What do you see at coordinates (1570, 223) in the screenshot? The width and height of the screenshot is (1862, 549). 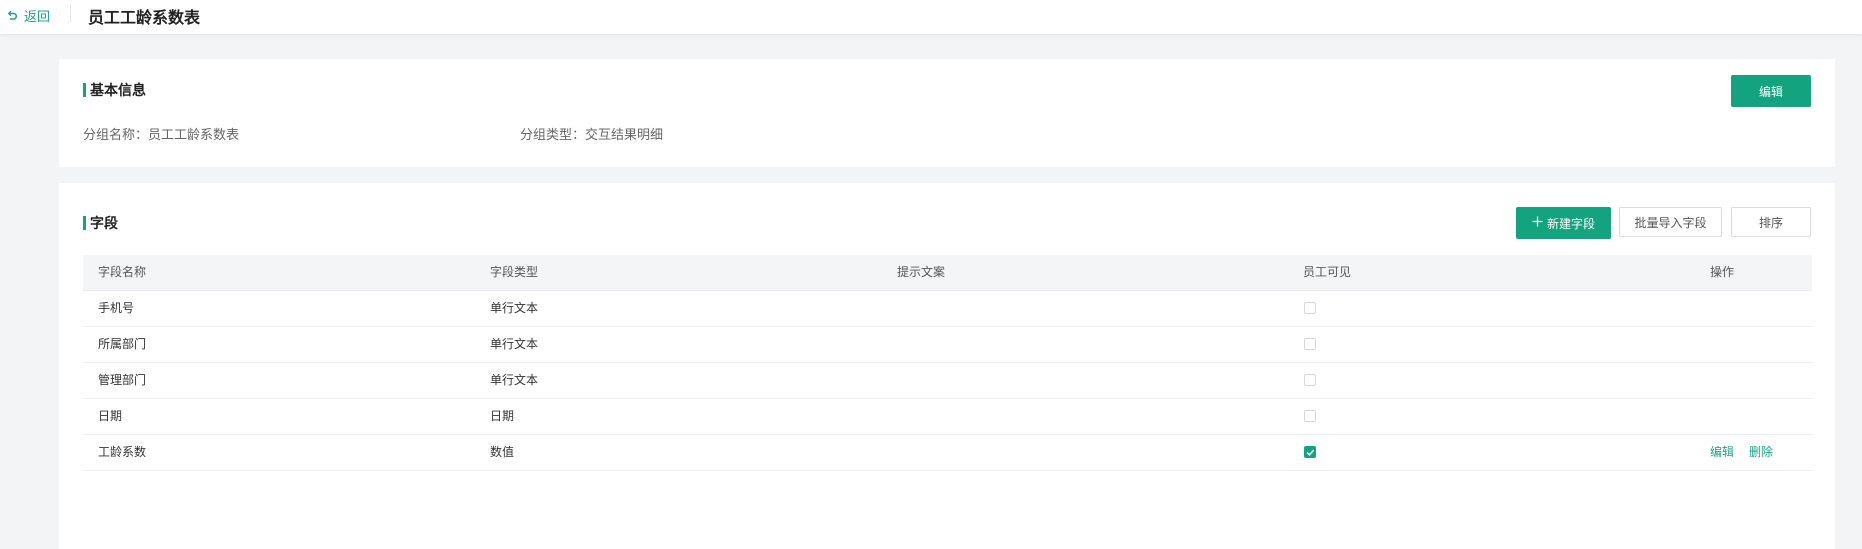 I see `new-field-label: 新建字段` at bounding box center [1570, 223].